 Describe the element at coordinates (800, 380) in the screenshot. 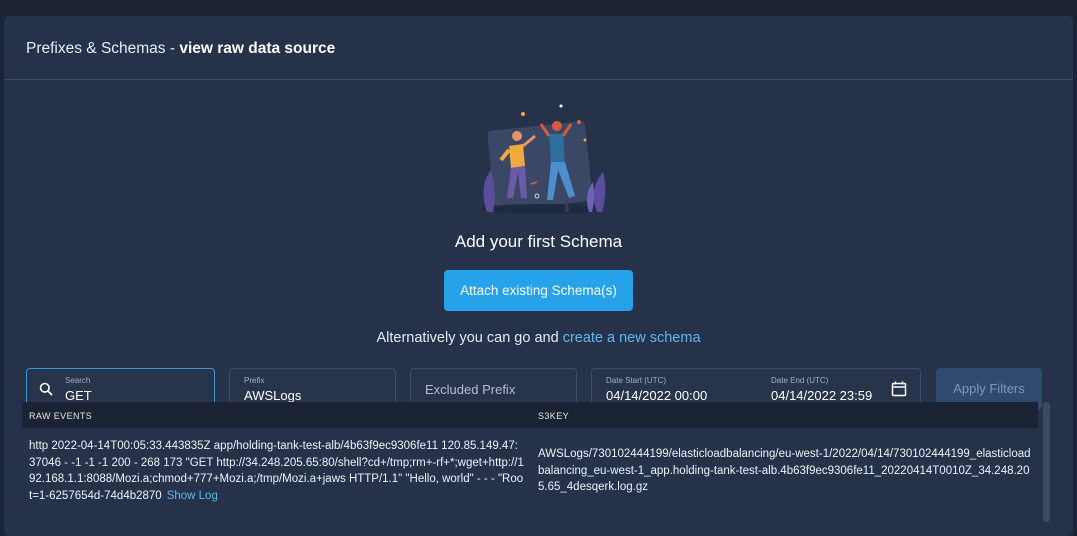

I see `date-end-label: Date End (UTC)` at that location.